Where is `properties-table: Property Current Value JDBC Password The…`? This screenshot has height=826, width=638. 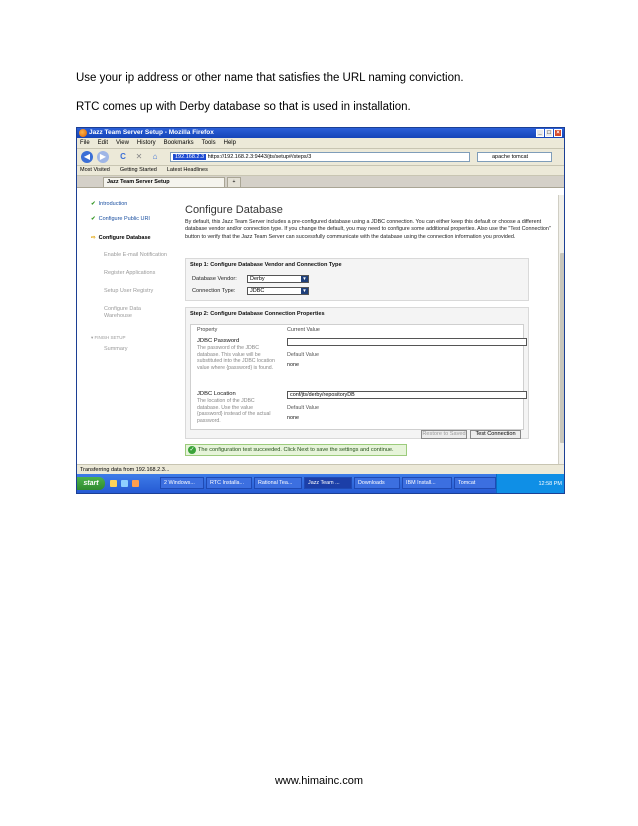
properties-table: Property Current Value JDBC Password The… is located at coordinates (358, 377).